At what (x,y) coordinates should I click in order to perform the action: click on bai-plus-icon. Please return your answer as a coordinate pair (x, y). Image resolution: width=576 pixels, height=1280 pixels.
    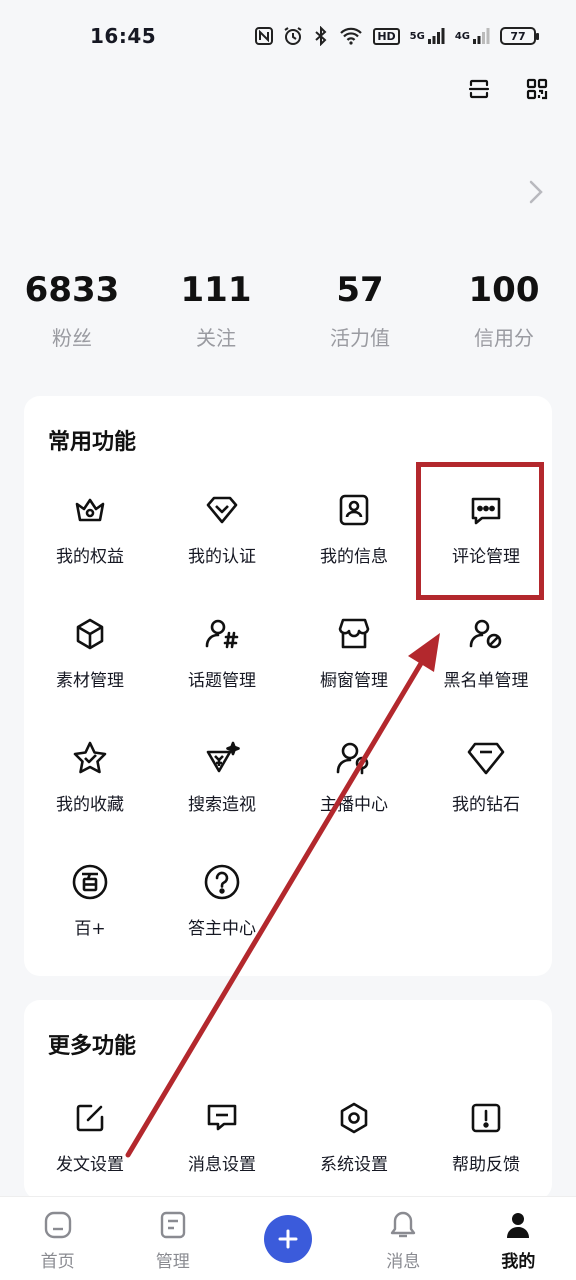
    Looking at the image, I should click on (90, 882).